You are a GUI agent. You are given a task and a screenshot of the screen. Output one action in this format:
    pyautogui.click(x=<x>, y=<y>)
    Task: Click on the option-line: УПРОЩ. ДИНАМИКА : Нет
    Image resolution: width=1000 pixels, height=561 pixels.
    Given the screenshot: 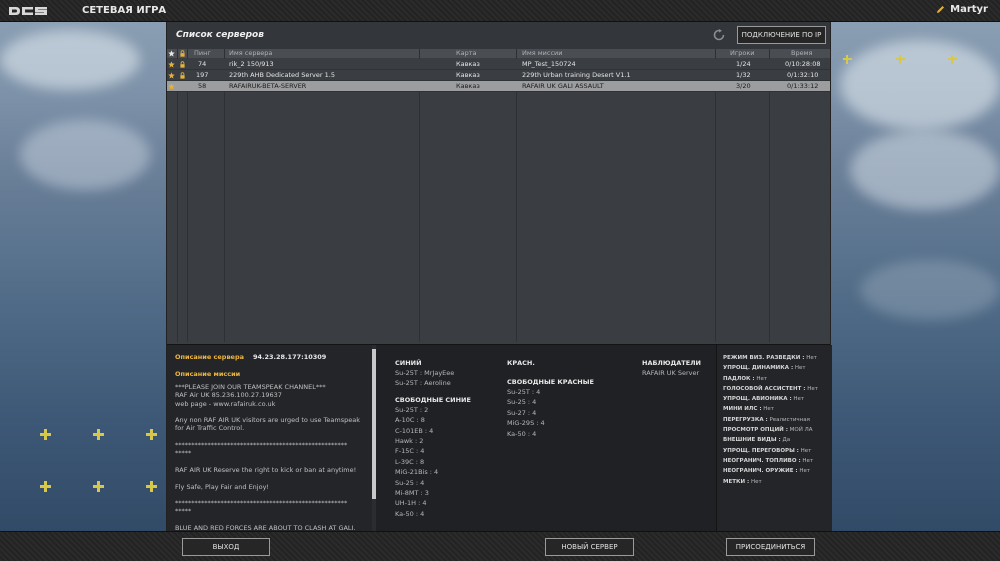 What is the action you would take?
    pyautogui.click(x=764, y=368)
    